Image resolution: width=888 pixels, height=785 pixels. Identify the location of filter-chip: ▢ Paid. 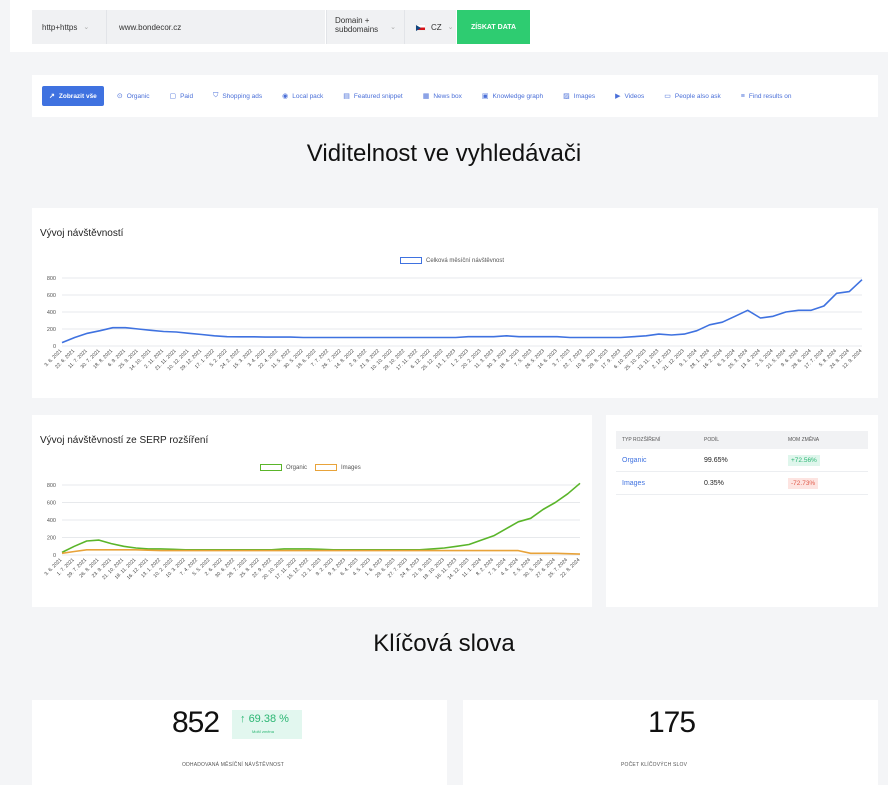
(181, 96).